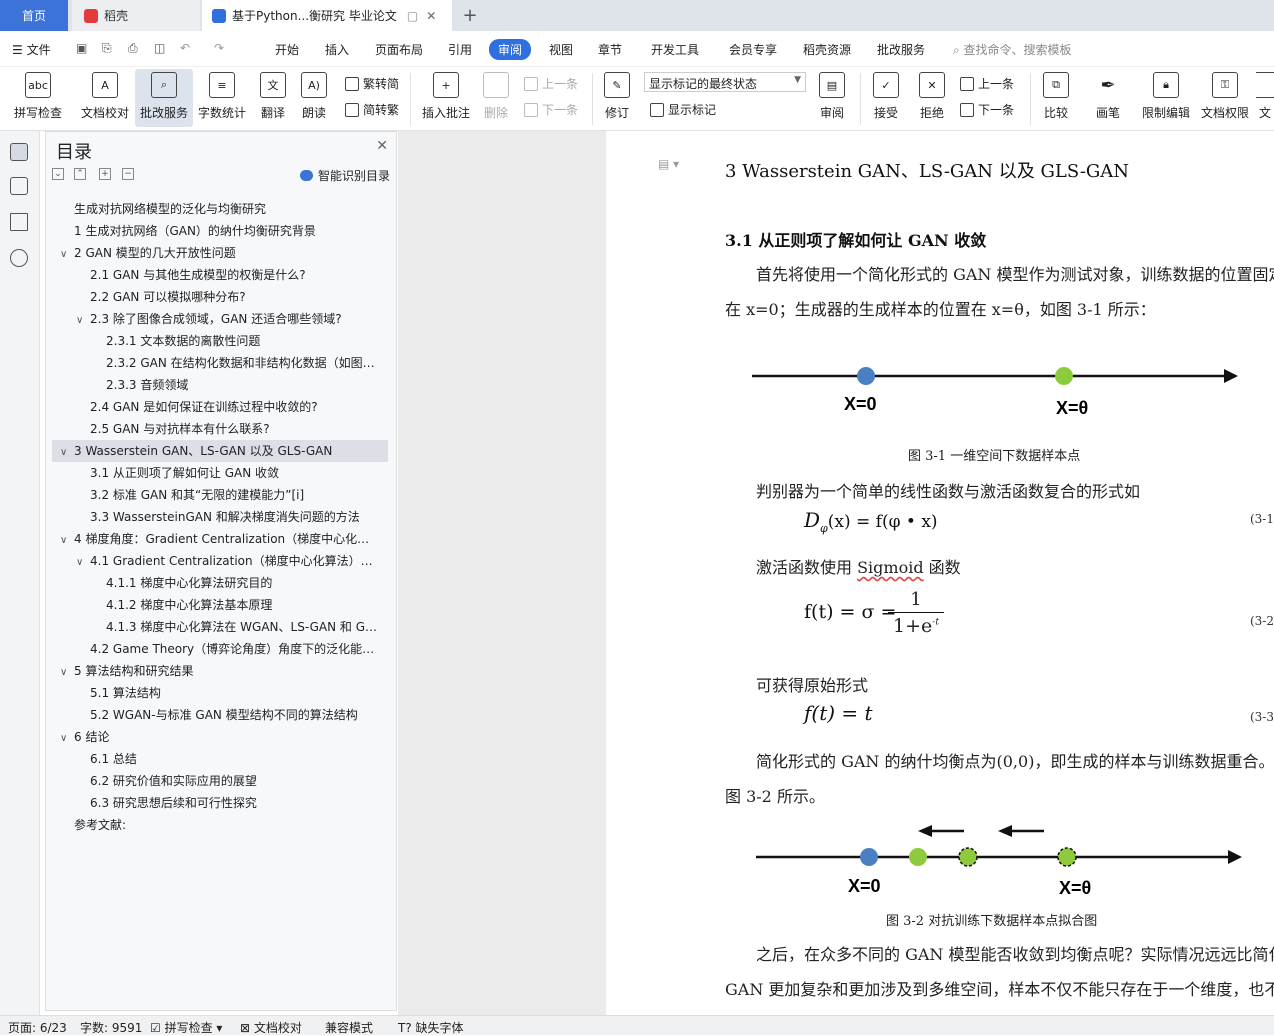  What do you see at coordinates (217, 737) in the screenshot?
I see `toc-item: ∨ 6 结论` at bounding box center [217, 737].